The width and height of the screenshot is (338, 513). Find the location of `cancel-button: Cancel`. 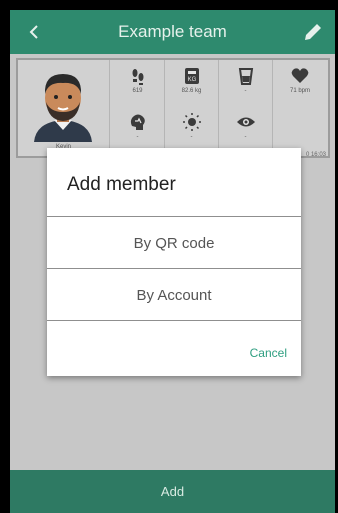

cancel-button: Cancel is located at coordinates (268, 353).